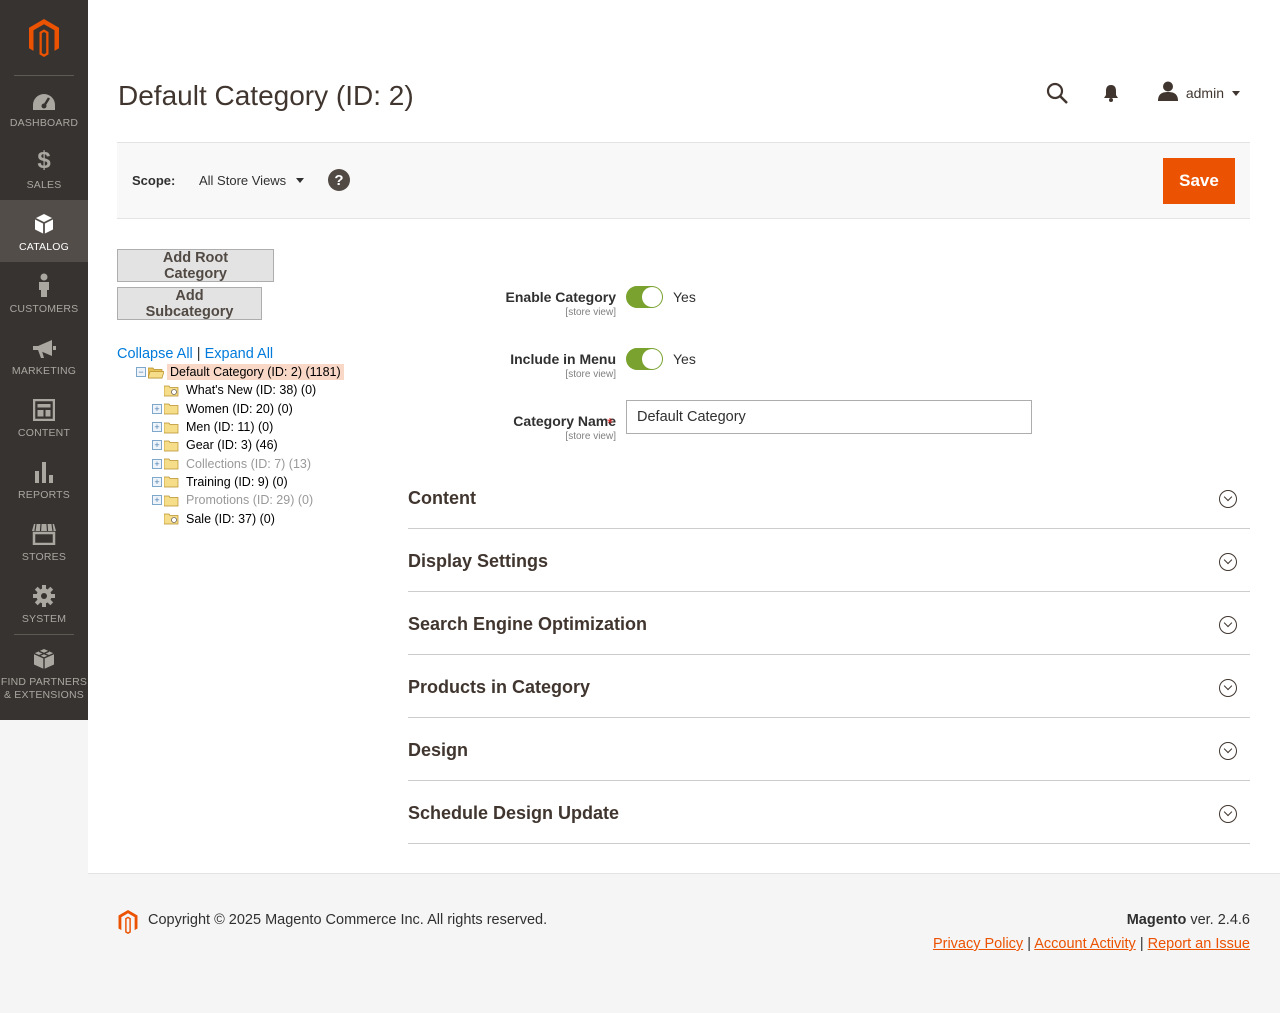  Describe the element at coordinates (829, 812) in the screenshot. I see `section-schedule-design-update: Schedule Design Update` at that location.